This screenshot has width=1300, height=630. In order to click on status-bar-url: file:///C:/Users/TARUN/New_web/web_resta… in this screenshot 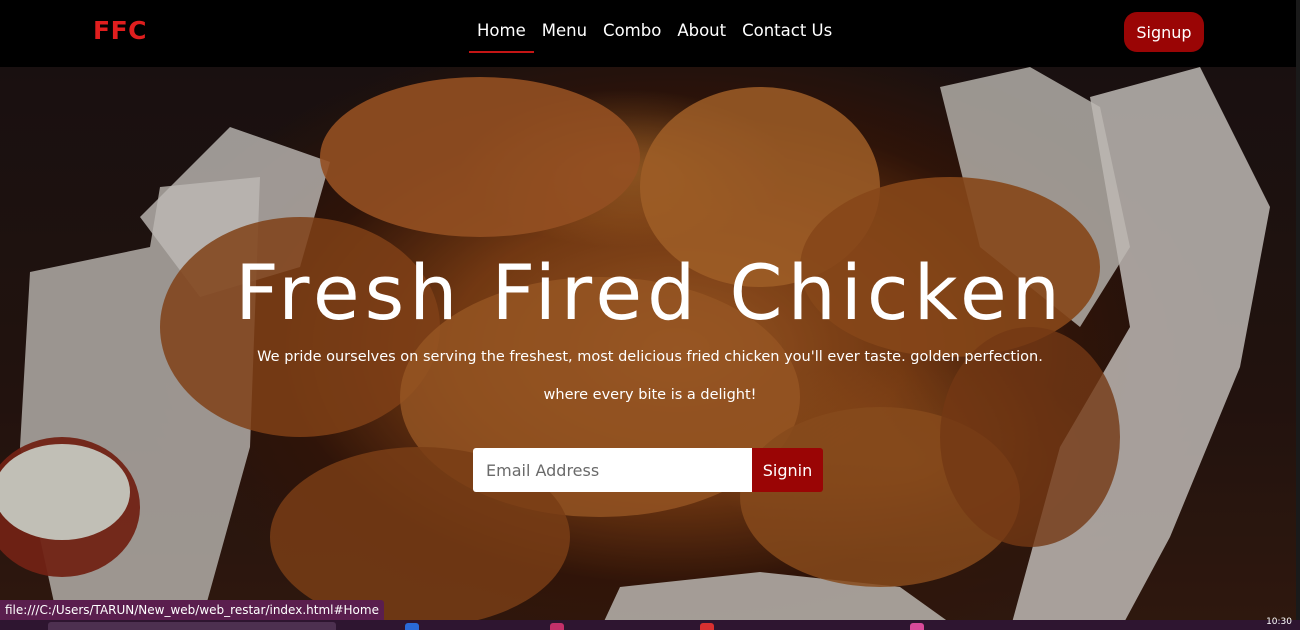, I will do `click(192, 610)`.